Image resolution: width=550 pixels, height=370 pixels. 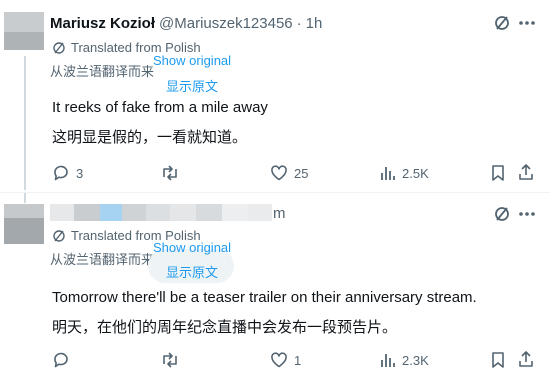 I want to click on views-button: 2.5K, so click(x=404, y=173).